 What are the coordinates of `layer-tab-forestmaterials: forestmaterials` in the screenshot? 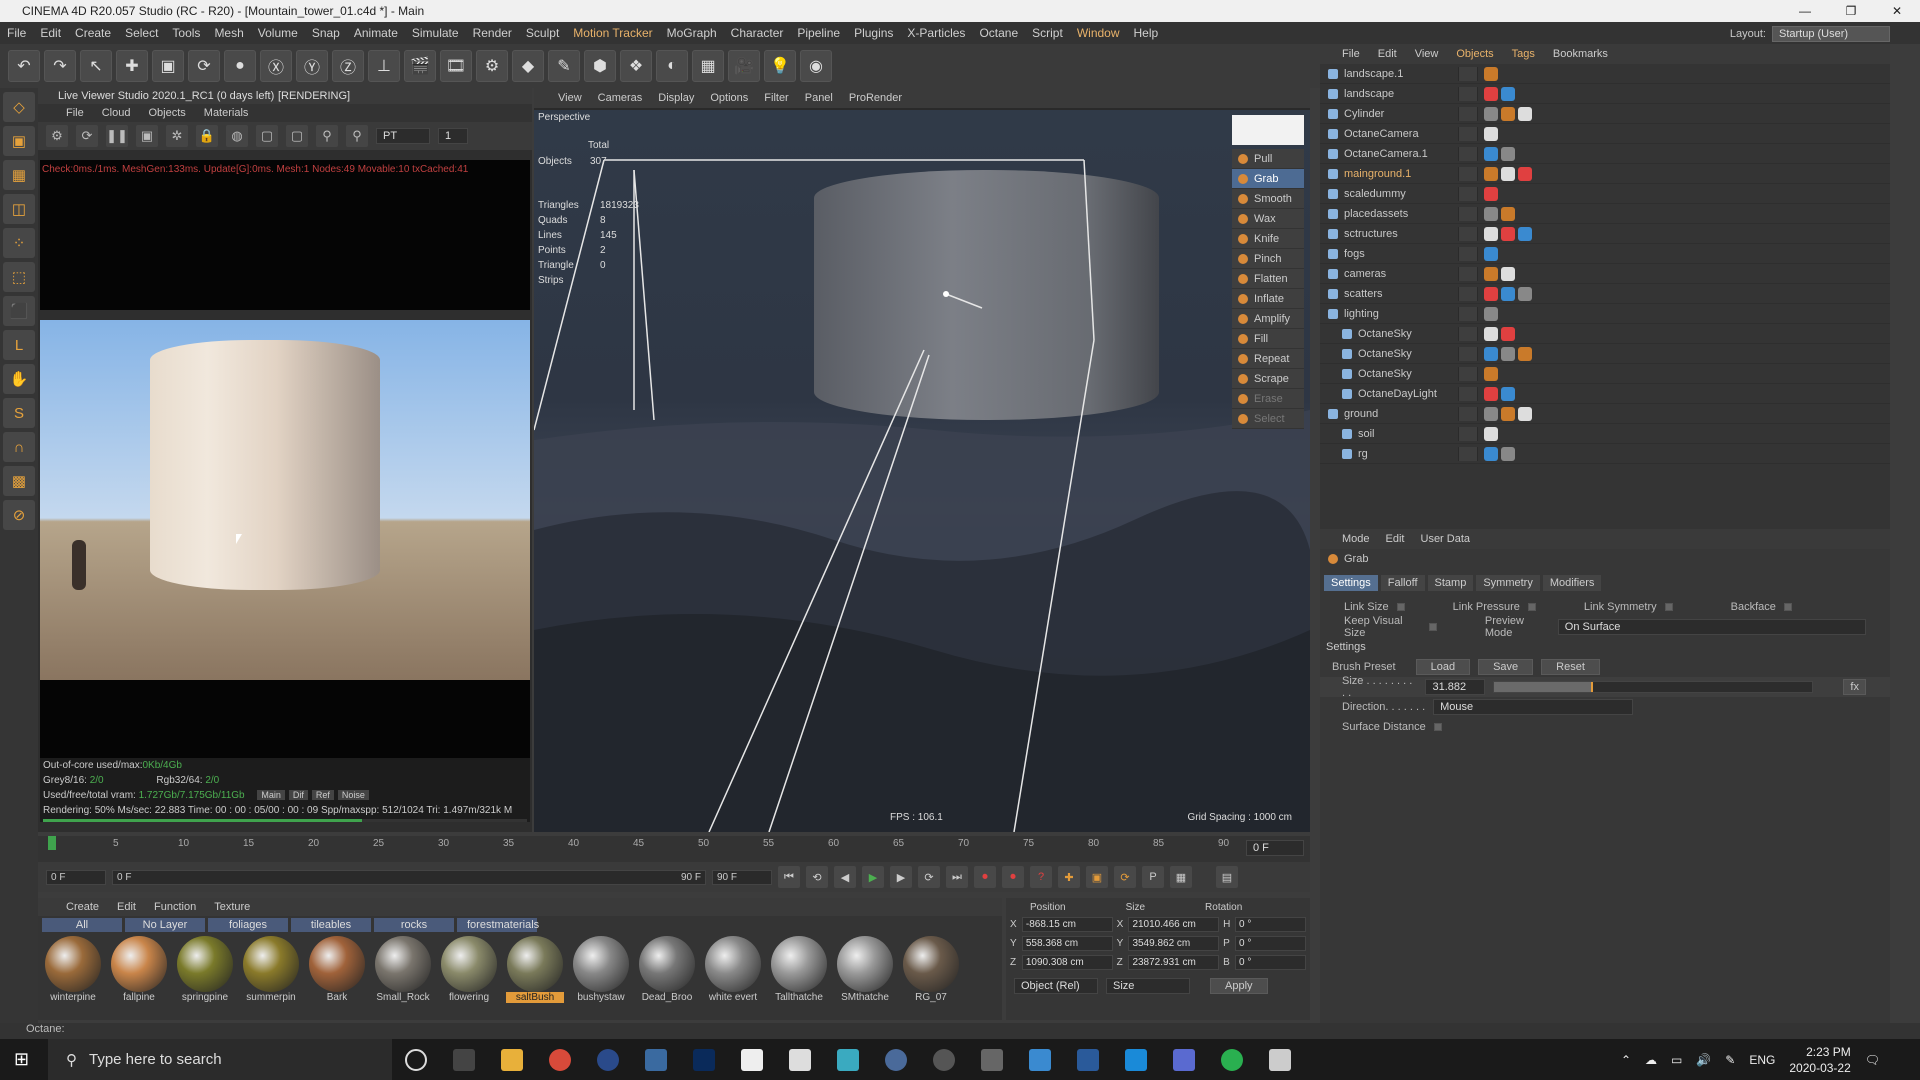 It's located at (498, 925).